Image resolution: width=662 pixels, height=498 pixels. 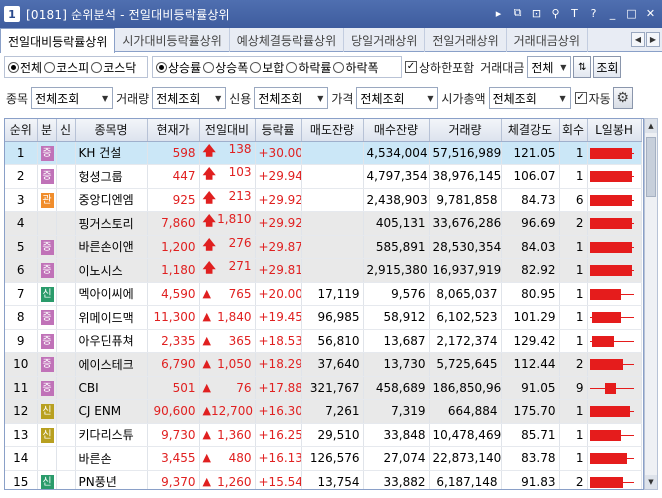 I want to click on scroll-up-icon: ▲, so click(x=651, y=126).